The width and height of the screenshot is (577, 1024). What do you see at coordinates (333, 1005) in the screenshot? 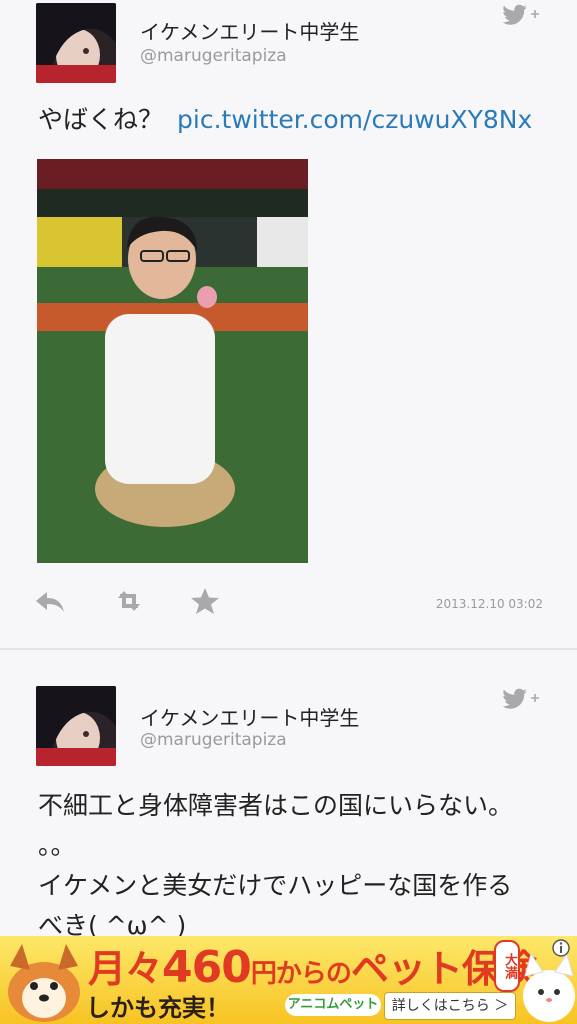
I see `ad-brand-logo: アニコムペット` at bounding box center [333, 1005].